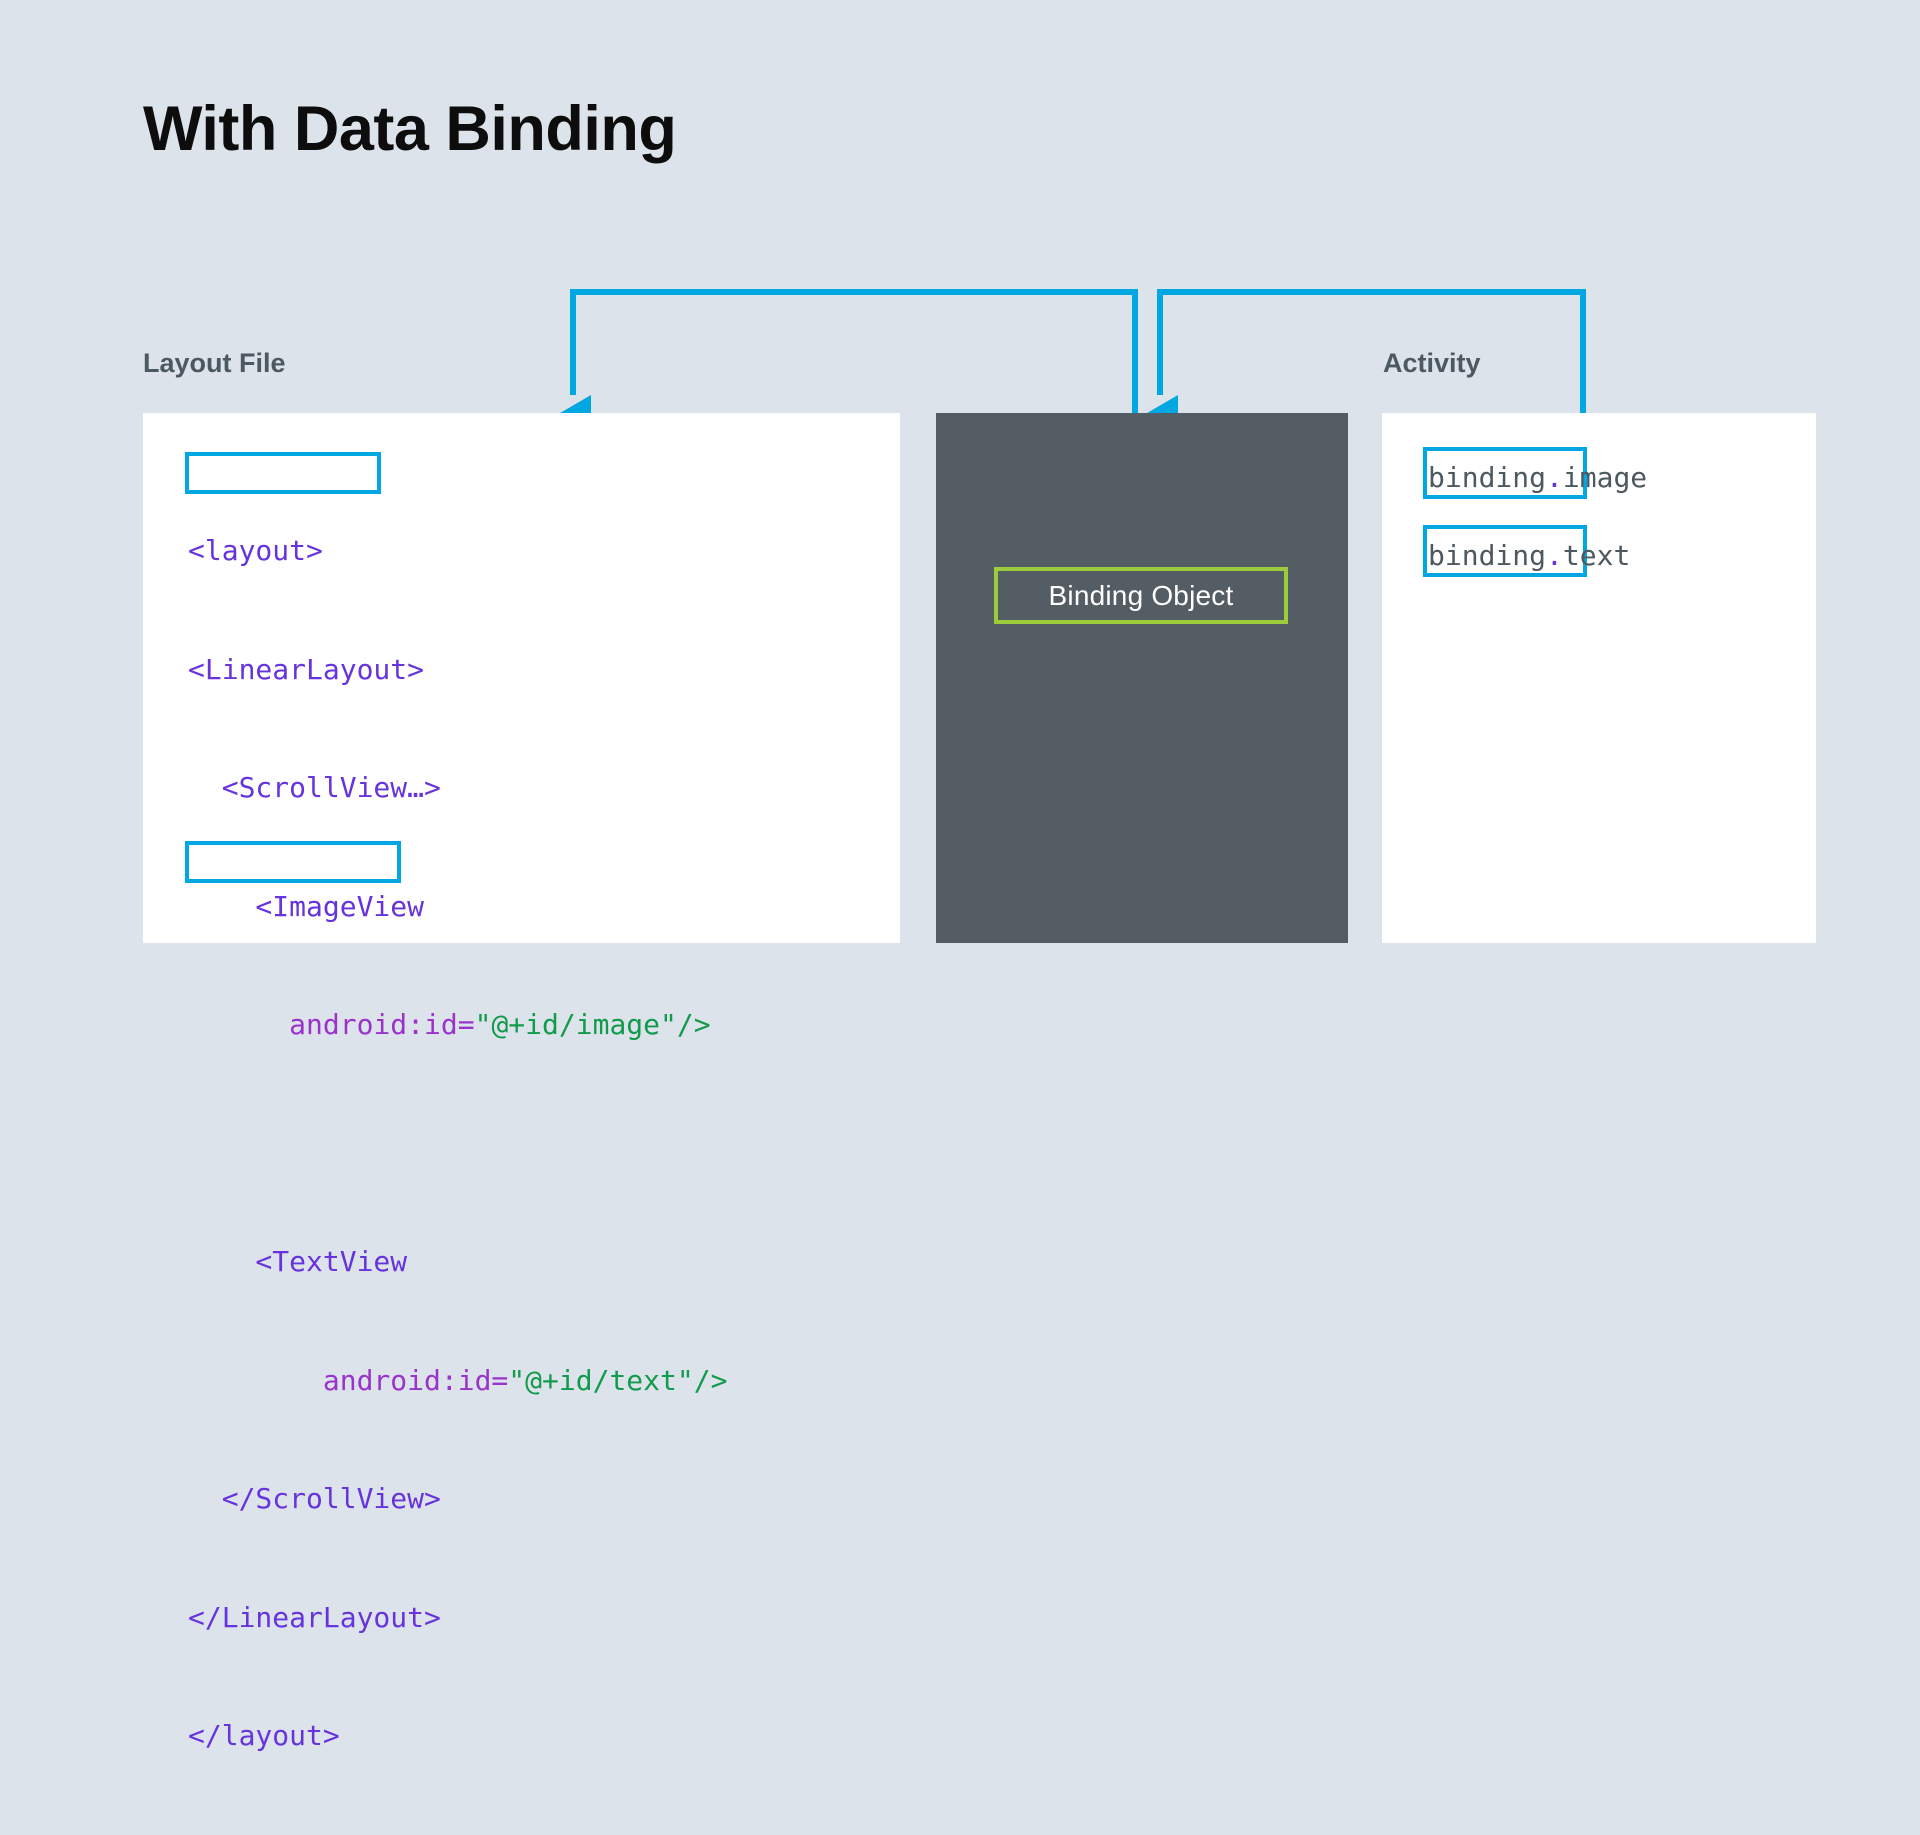 This screenshot has width=1920, height=1835. I want to click on code-line: android:id="@+id/text"/>, so click(458, 1381).